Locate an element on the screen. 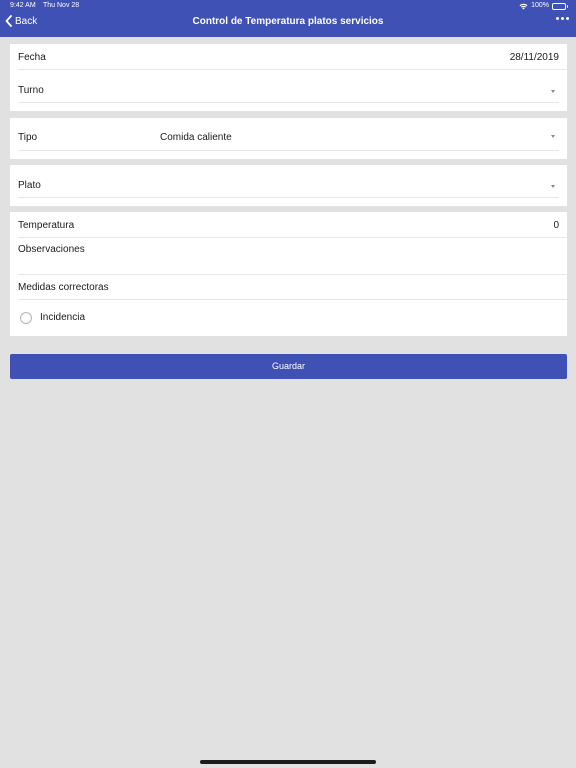  plato-select: Plato is located at coordinates (288, 187).